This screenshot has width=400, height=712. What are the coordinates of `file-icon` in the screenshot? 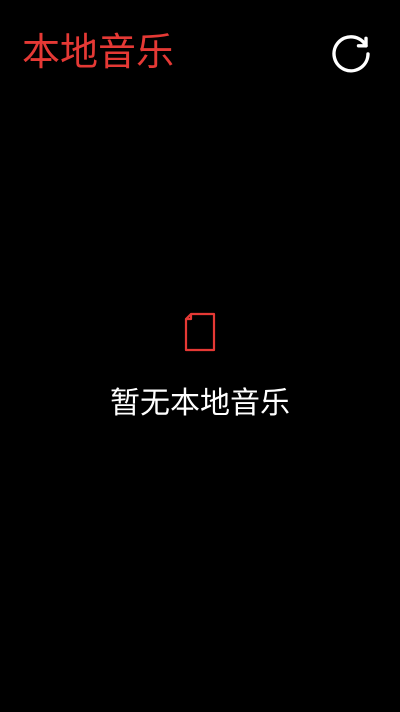 It's located at (200, 332).